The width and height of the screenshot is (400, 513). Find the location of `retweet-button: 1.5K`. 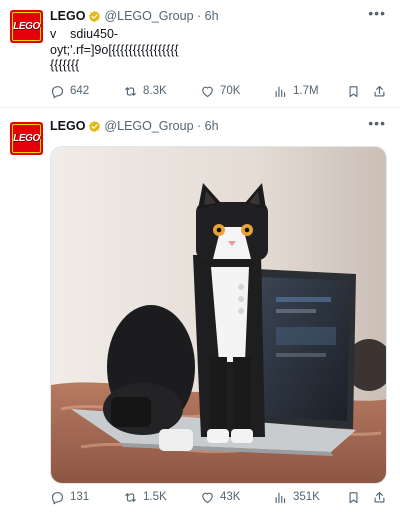

retweet-button: 1.5K is located at coordinates (145, 497).